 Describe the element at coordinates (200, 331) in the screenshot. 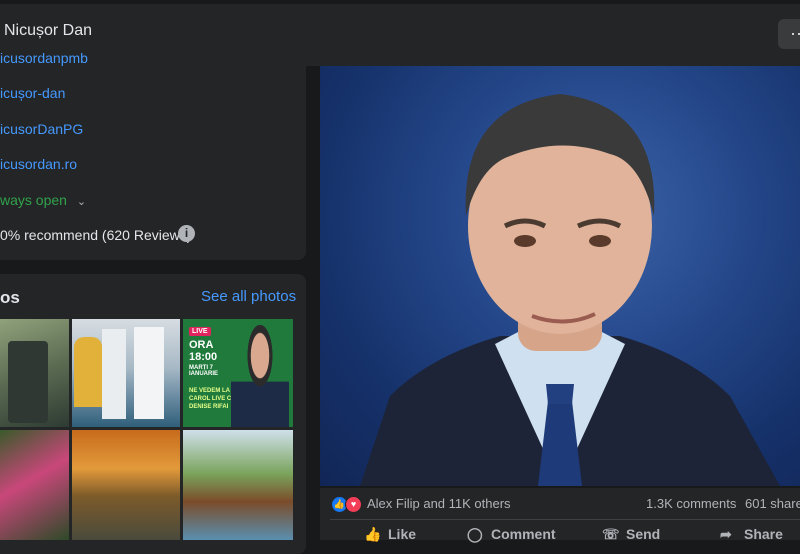

I see `live-badge: LIVE` at that location.